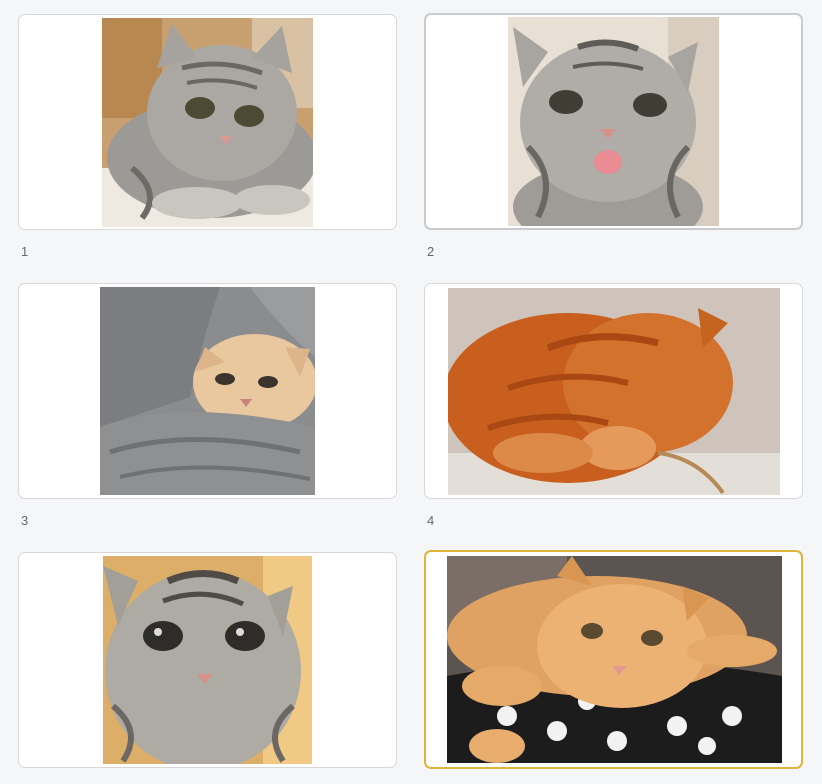  I want to click on image-number-3: 3, so click(25, 520).